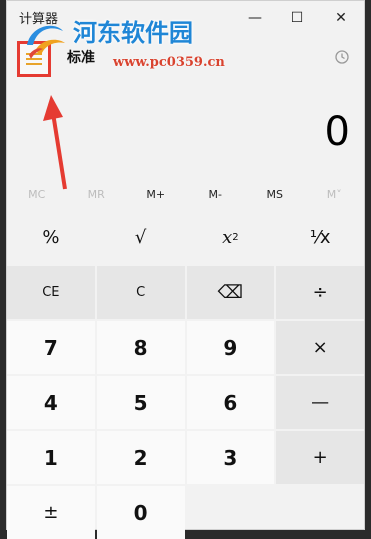 The image size is (371, 539). Describe the element at coordinates (341, 18) in the screenshot. I see `close-button: ✕` at that location.